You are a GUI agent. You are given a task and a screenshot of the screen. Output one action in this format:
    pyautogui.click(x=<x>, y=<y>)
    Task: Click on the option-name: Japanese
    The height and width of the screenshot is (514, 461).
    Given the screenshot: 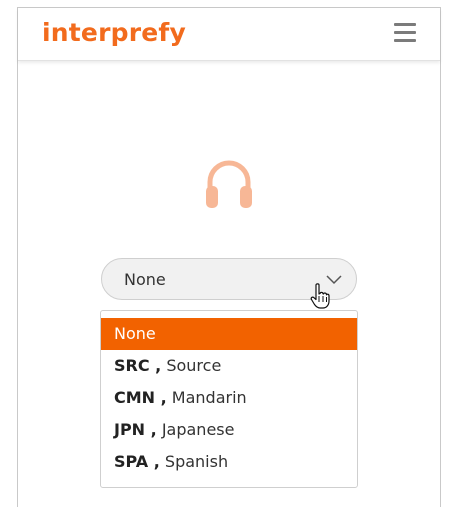 What is the action you would take?
    pyautogui.click(x=198, y=429)
    